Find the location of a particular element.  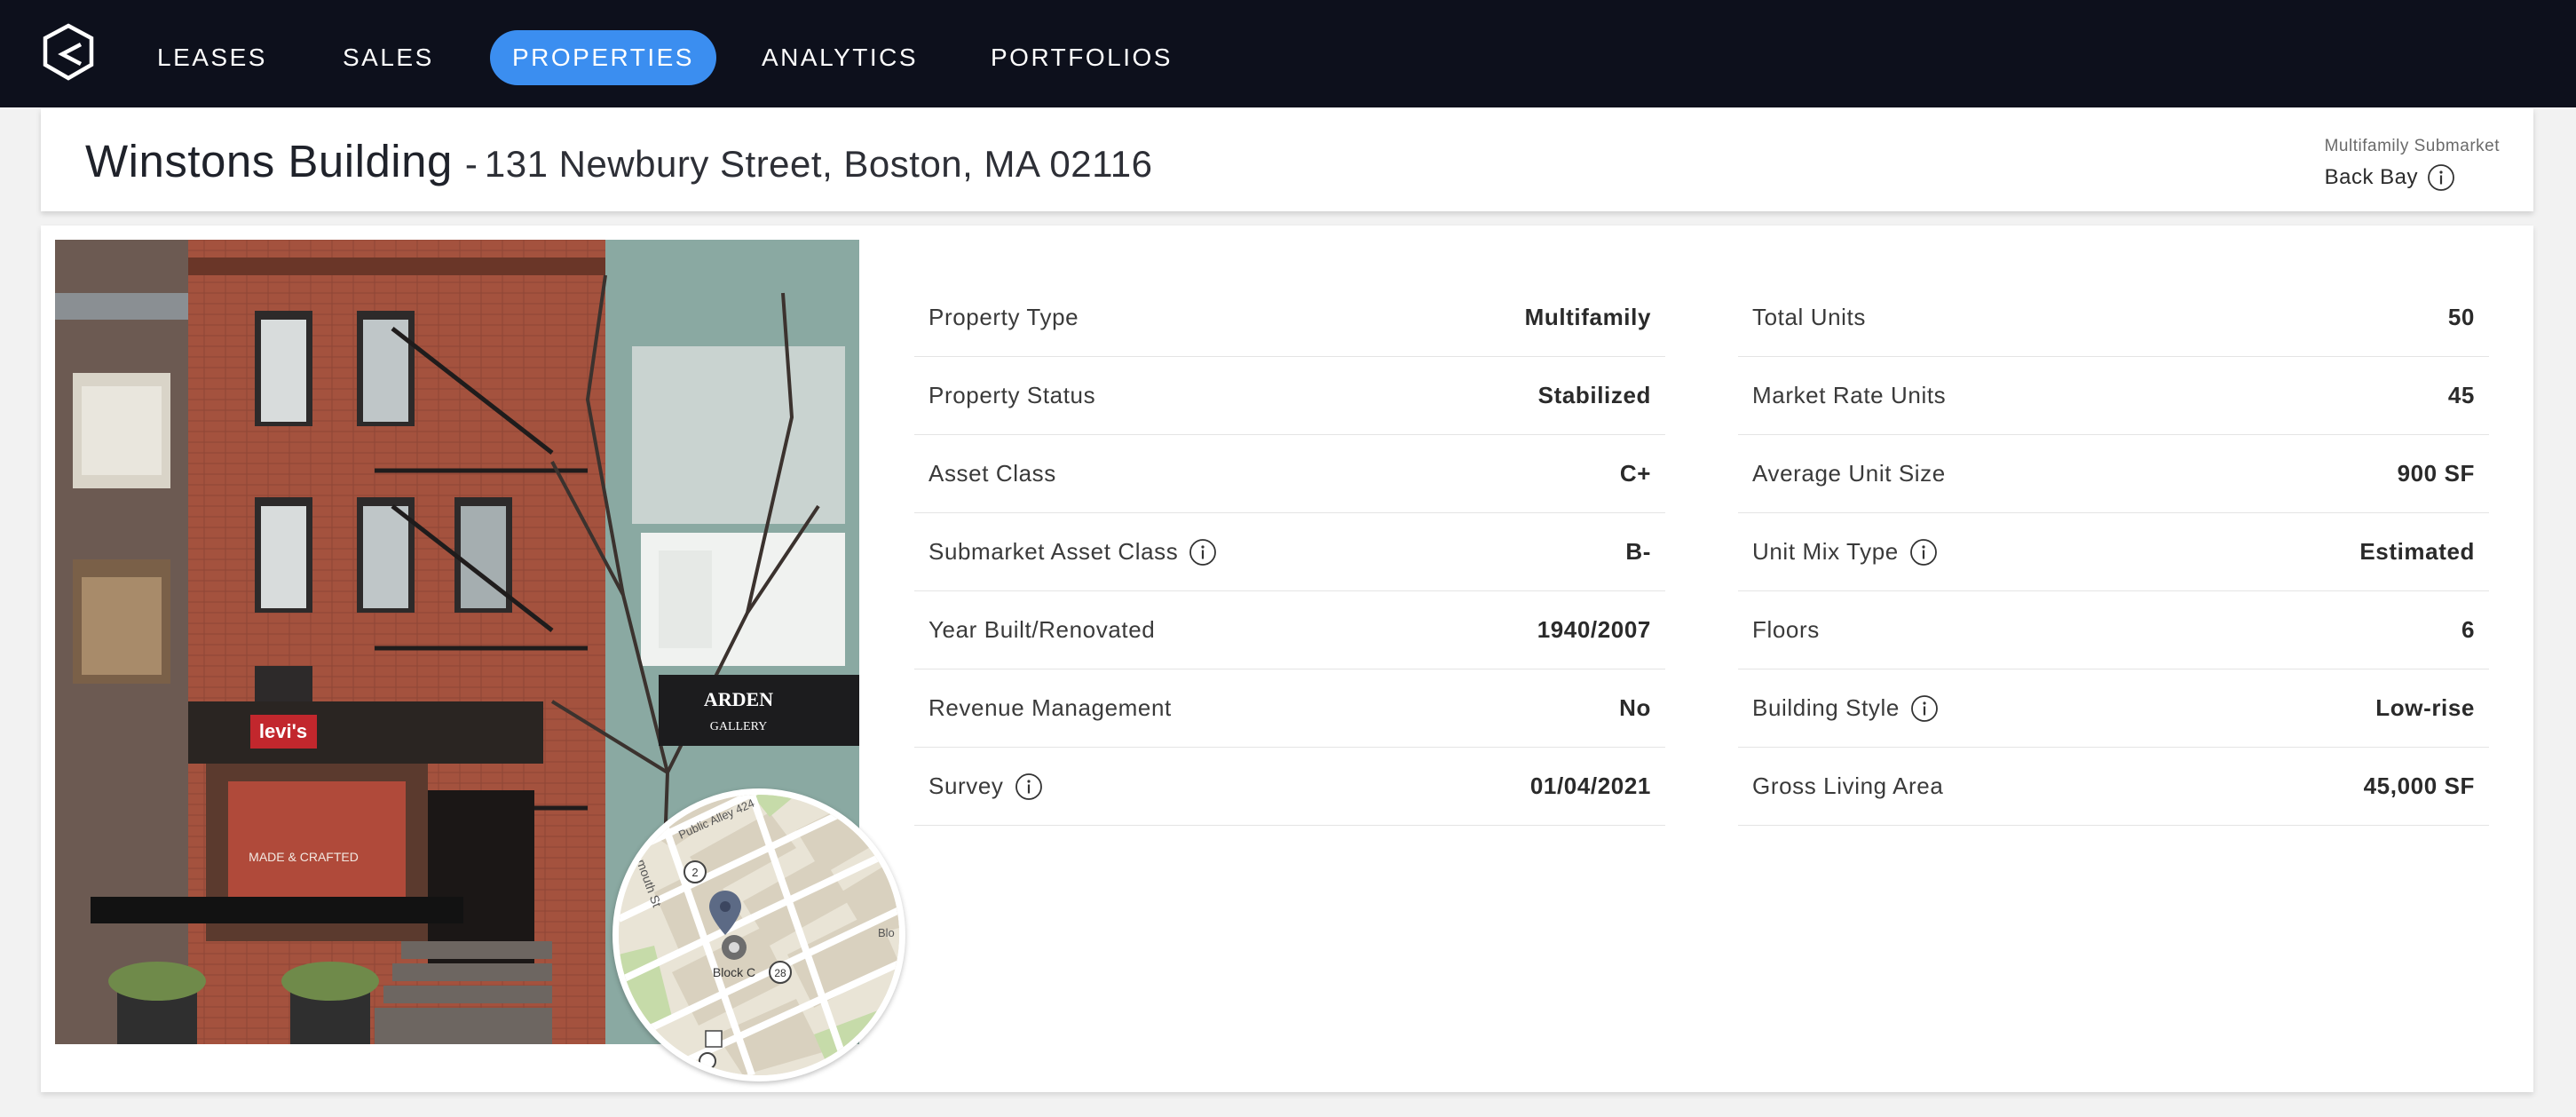

detail-label: Building Style is located at coordinates (1826, 707).